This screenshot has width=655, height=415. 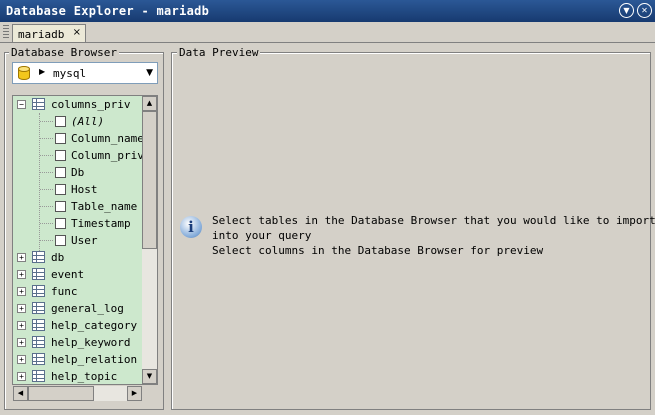 I want to click on tree-node-table: + help_keyword, so click(x=78, y=342).